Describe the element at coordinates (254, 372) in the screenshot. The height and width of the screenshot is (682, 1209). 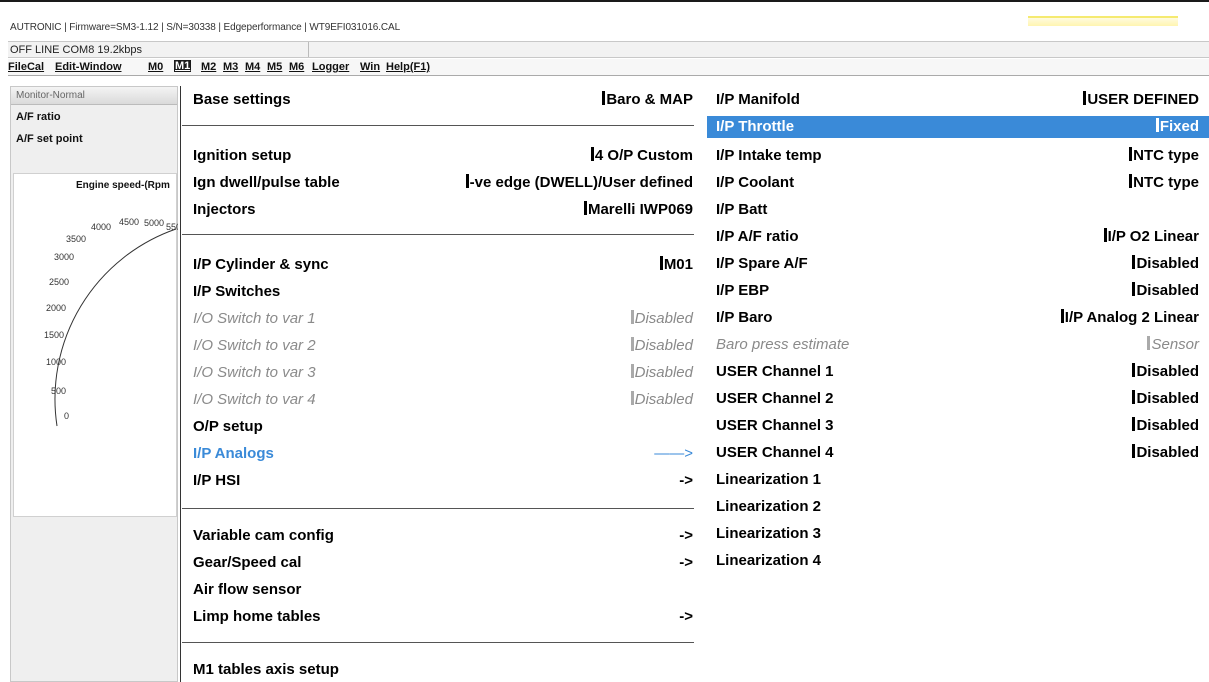
I see `menu-item-label: I/O Switch to var 3` at that location.